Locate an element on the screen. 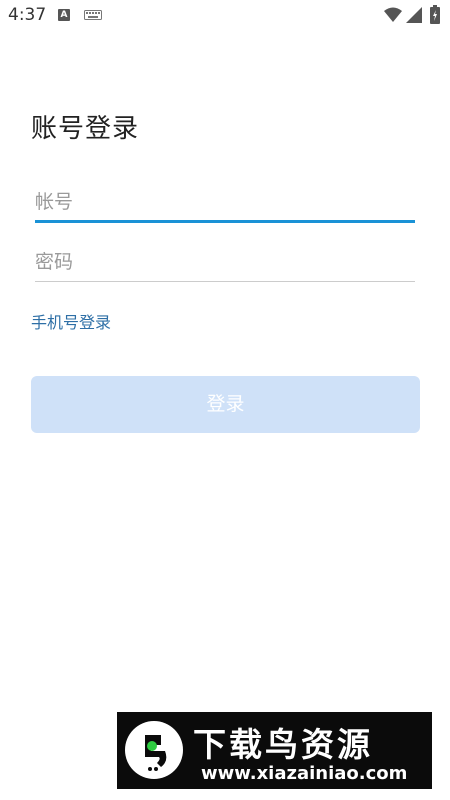 Image resolution: width=450 pixels, height=800 pixels. cell-signal-icon is located at coordinates (414, 15).